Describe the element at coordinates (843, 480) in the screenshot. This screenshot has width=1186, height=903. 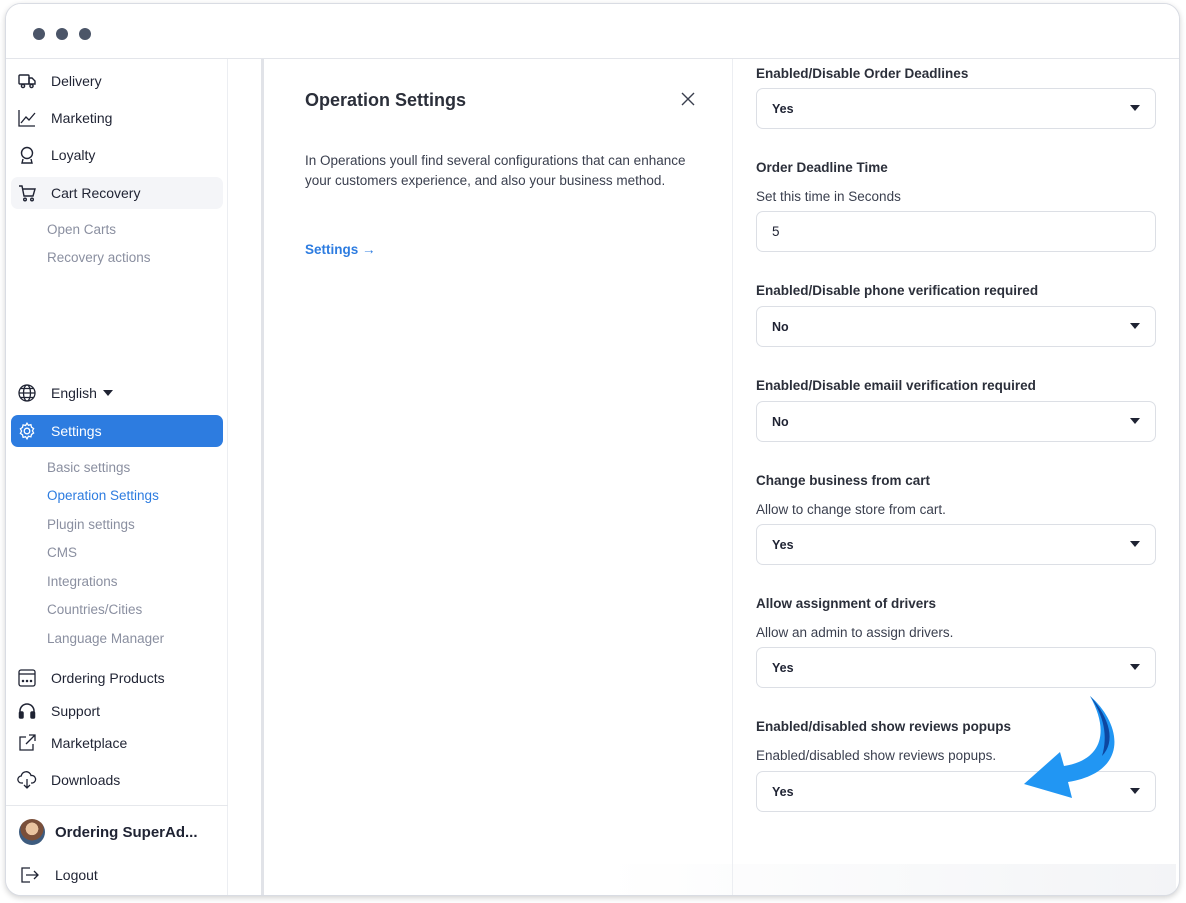
I see `change-business-label: Change business from cart` at that location.